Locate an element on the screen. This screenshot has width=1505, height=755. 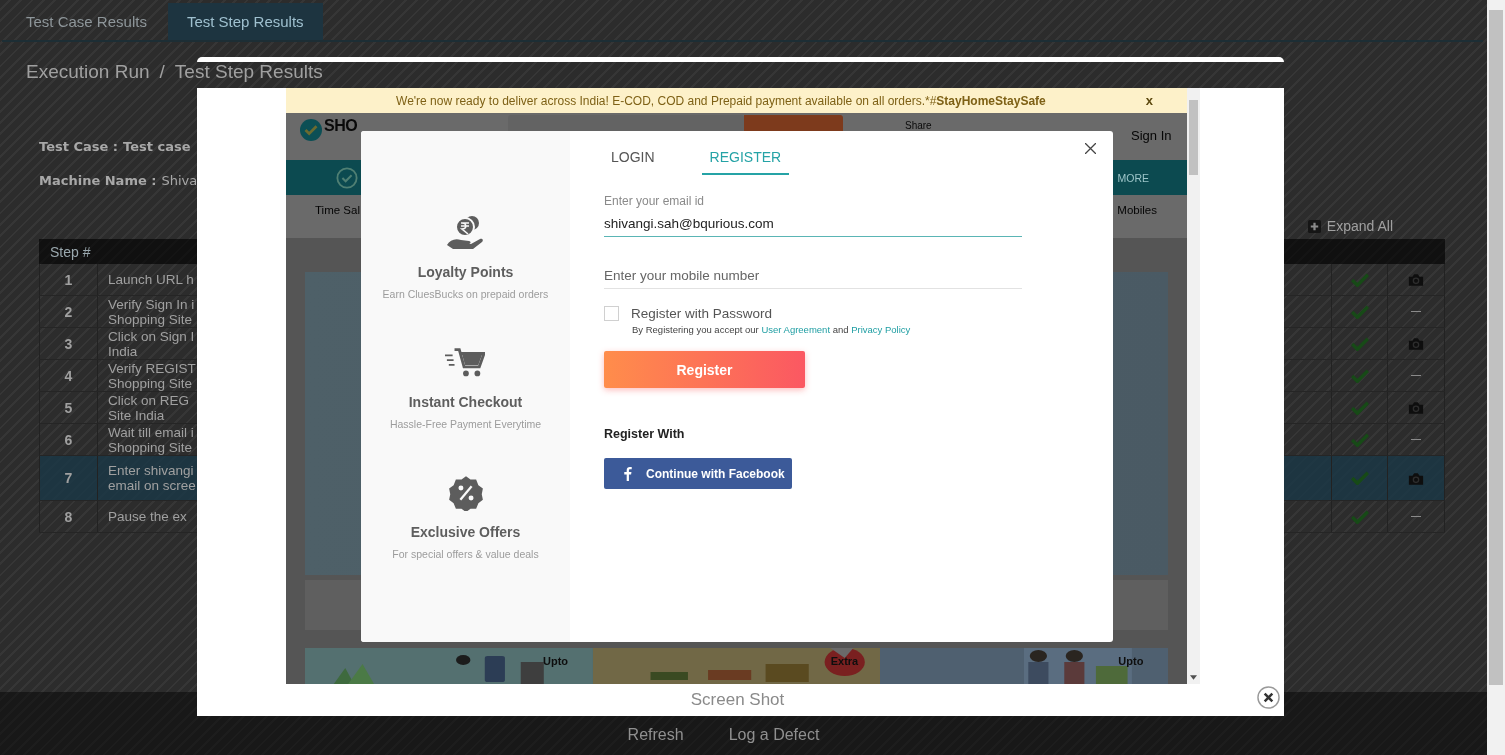
tab: Test Step Results is located at coordinates (245, 21).